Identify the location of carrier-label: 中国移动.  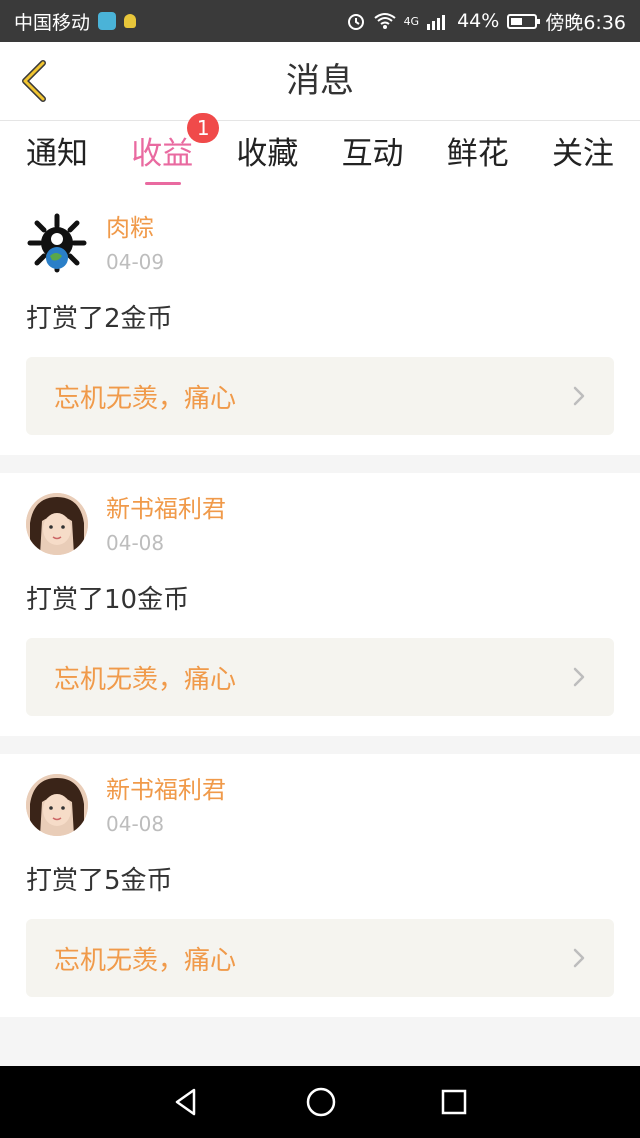
(52, 22).